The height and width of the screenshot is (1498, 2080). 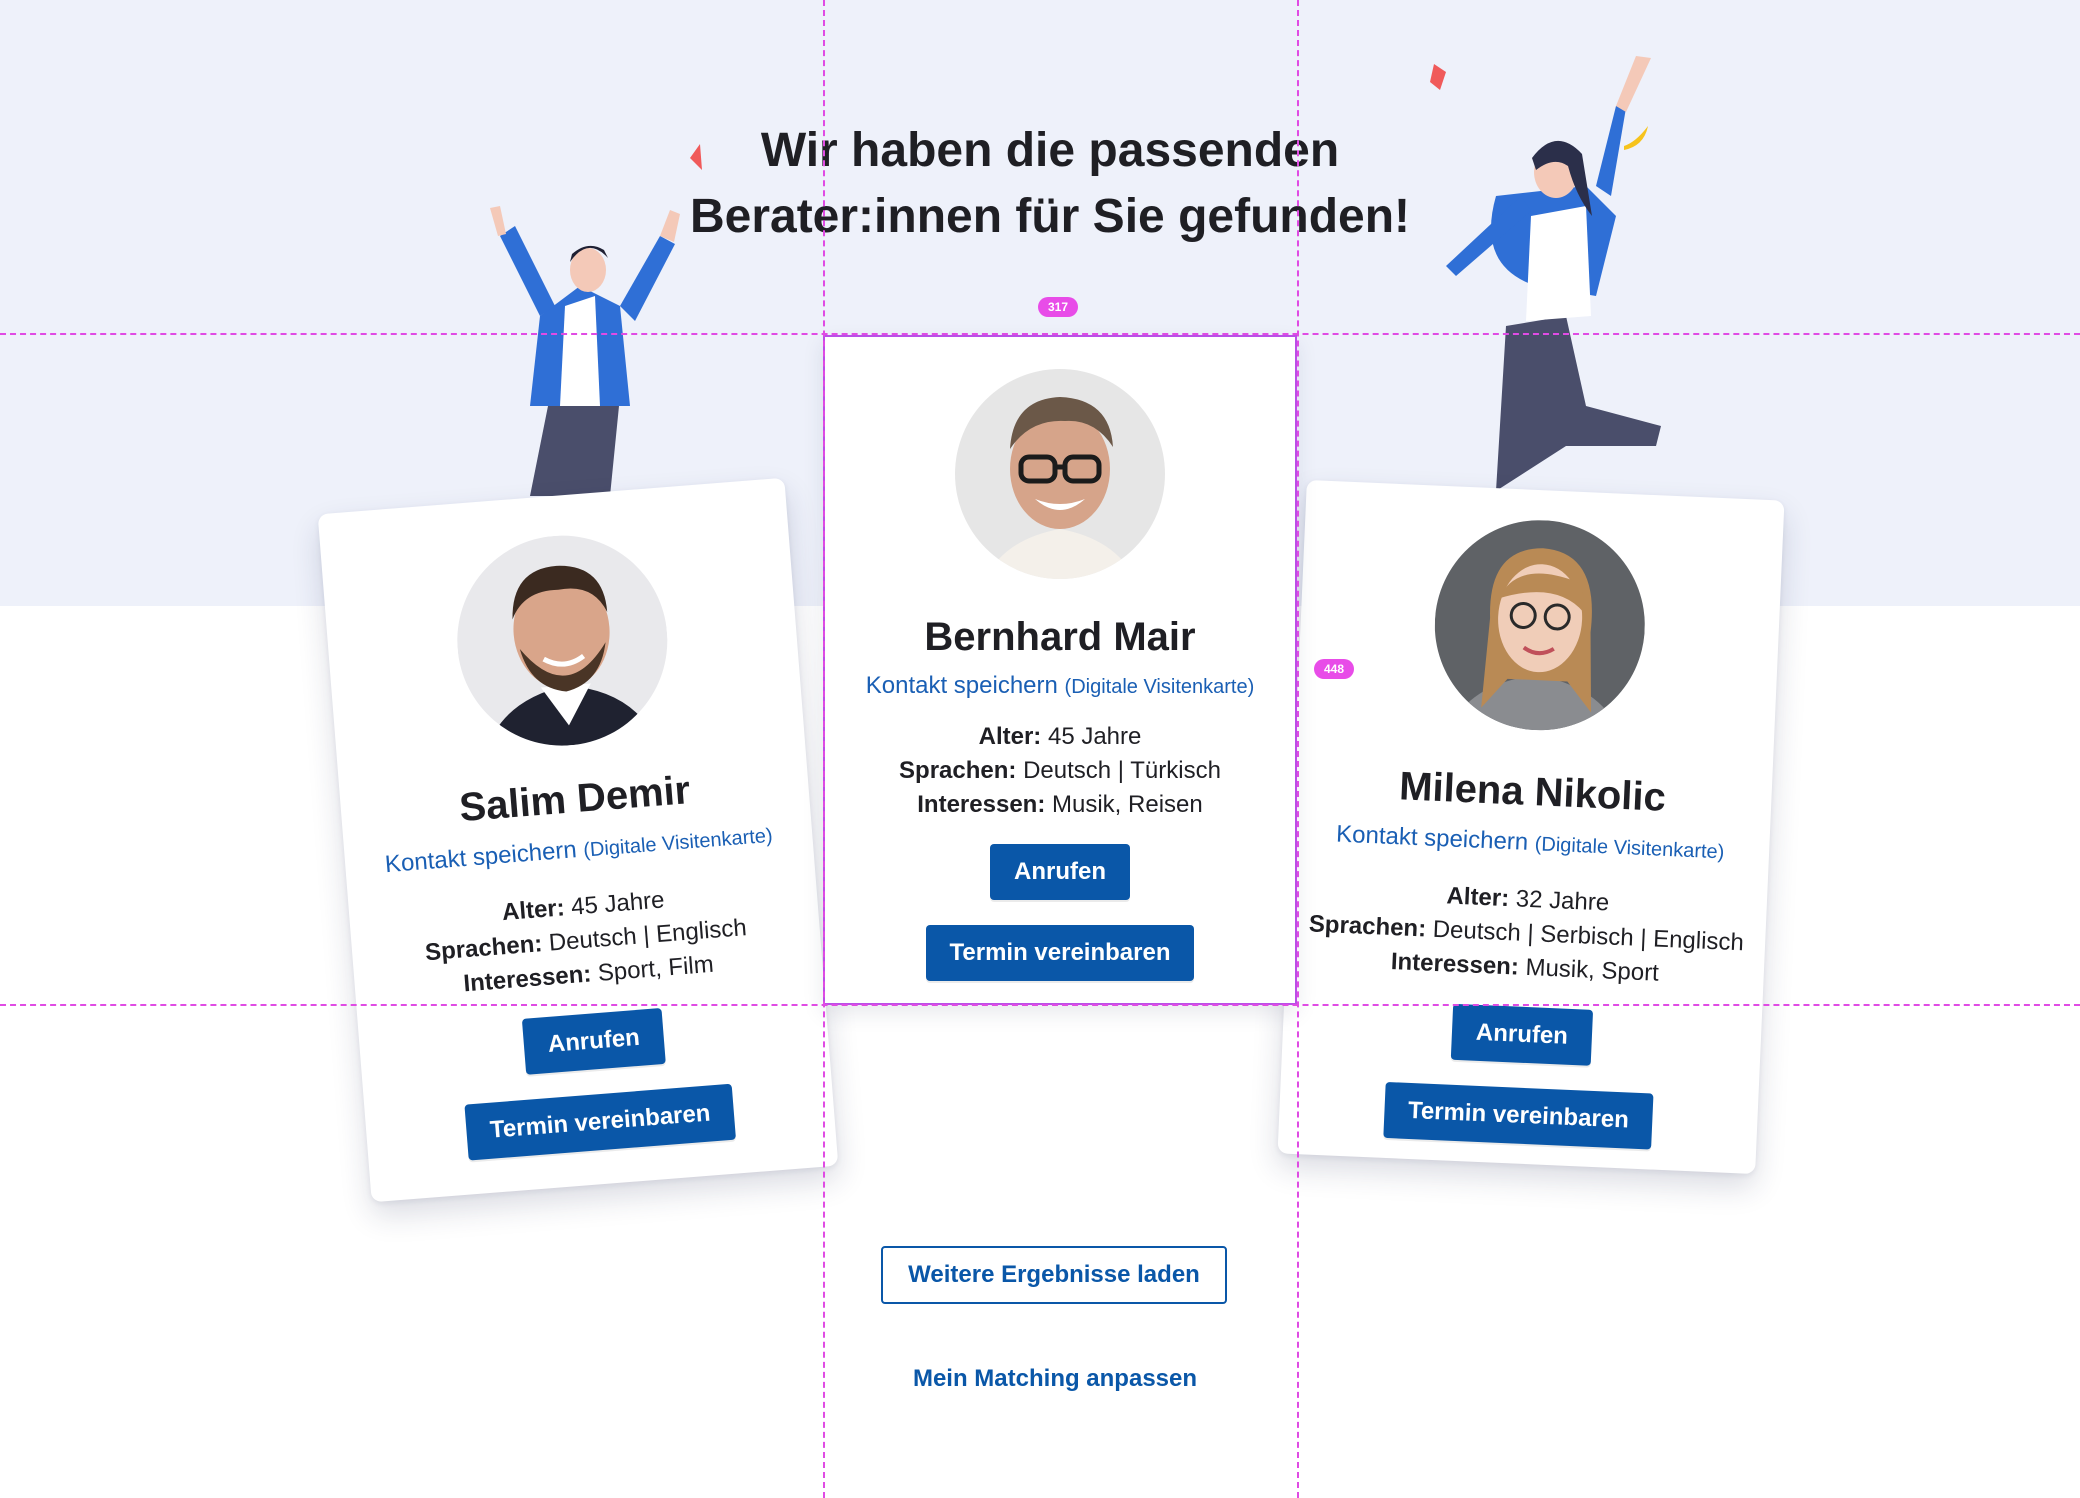 I want to click on advisor-name: Bernhard Mair, so click(x=1060, y=637).